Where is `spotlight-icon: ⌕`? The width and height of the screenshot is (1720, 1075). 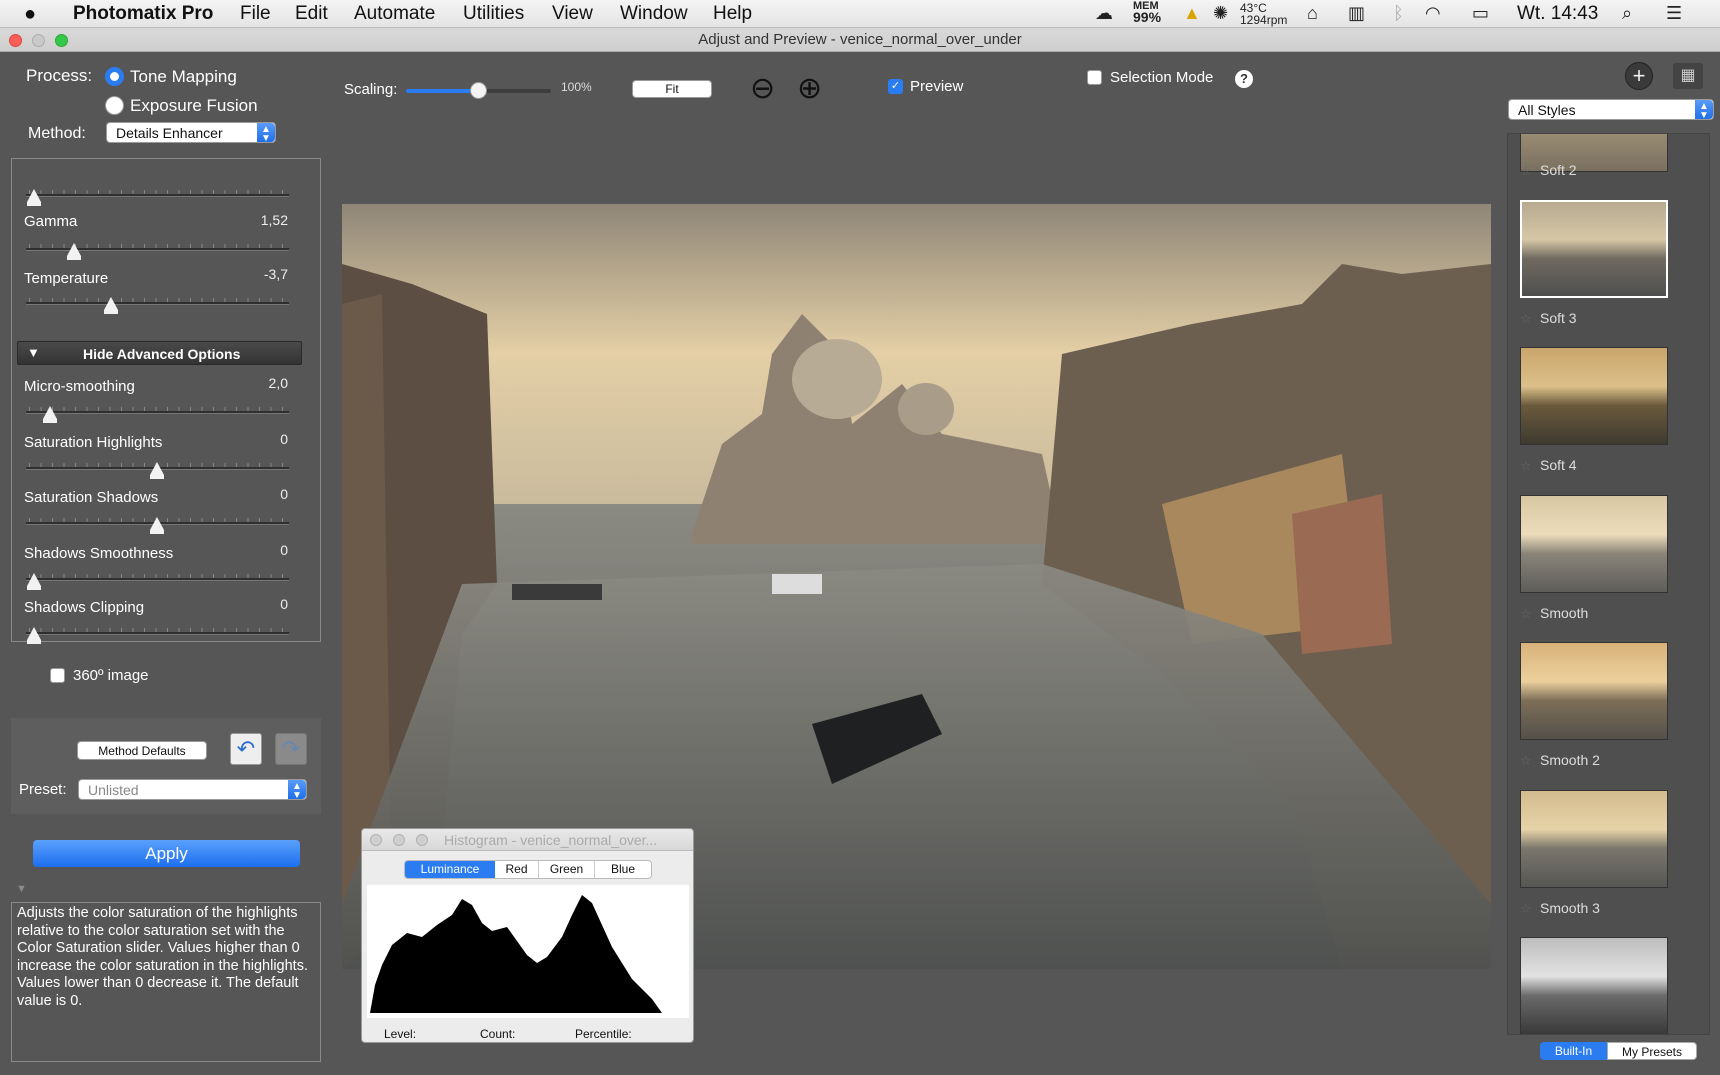 spotlight-icon: ⌕ is located at coordinates (1627, 13).